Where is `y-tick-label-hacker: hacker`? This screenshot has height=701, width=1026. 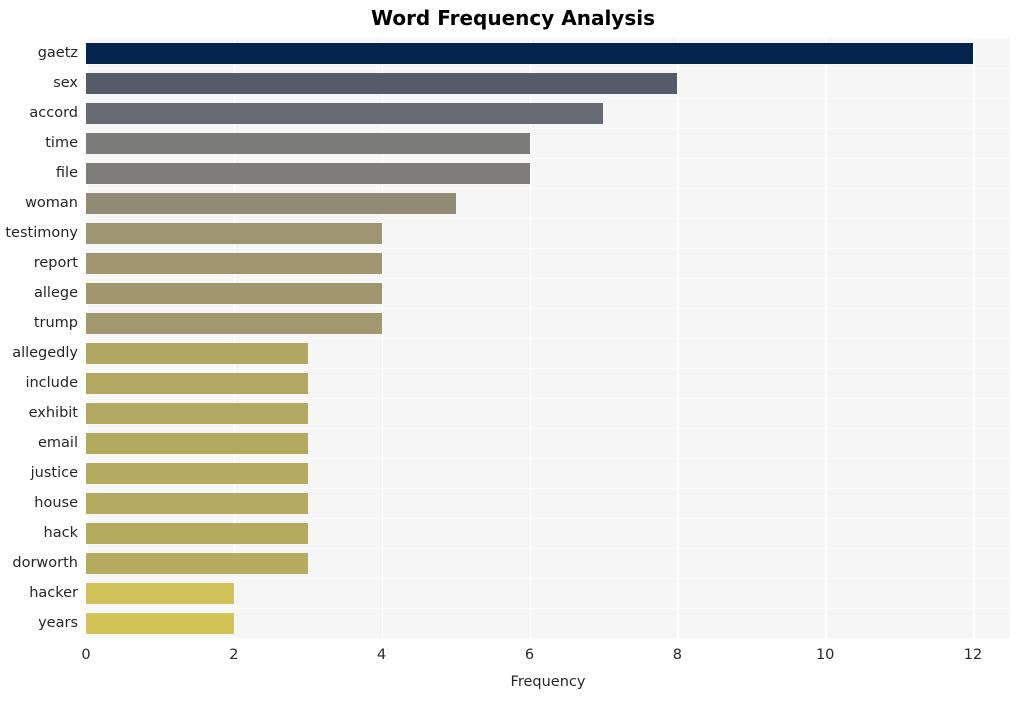 y-tick-label-hacker: hacker is located at coordinates (53, 593).